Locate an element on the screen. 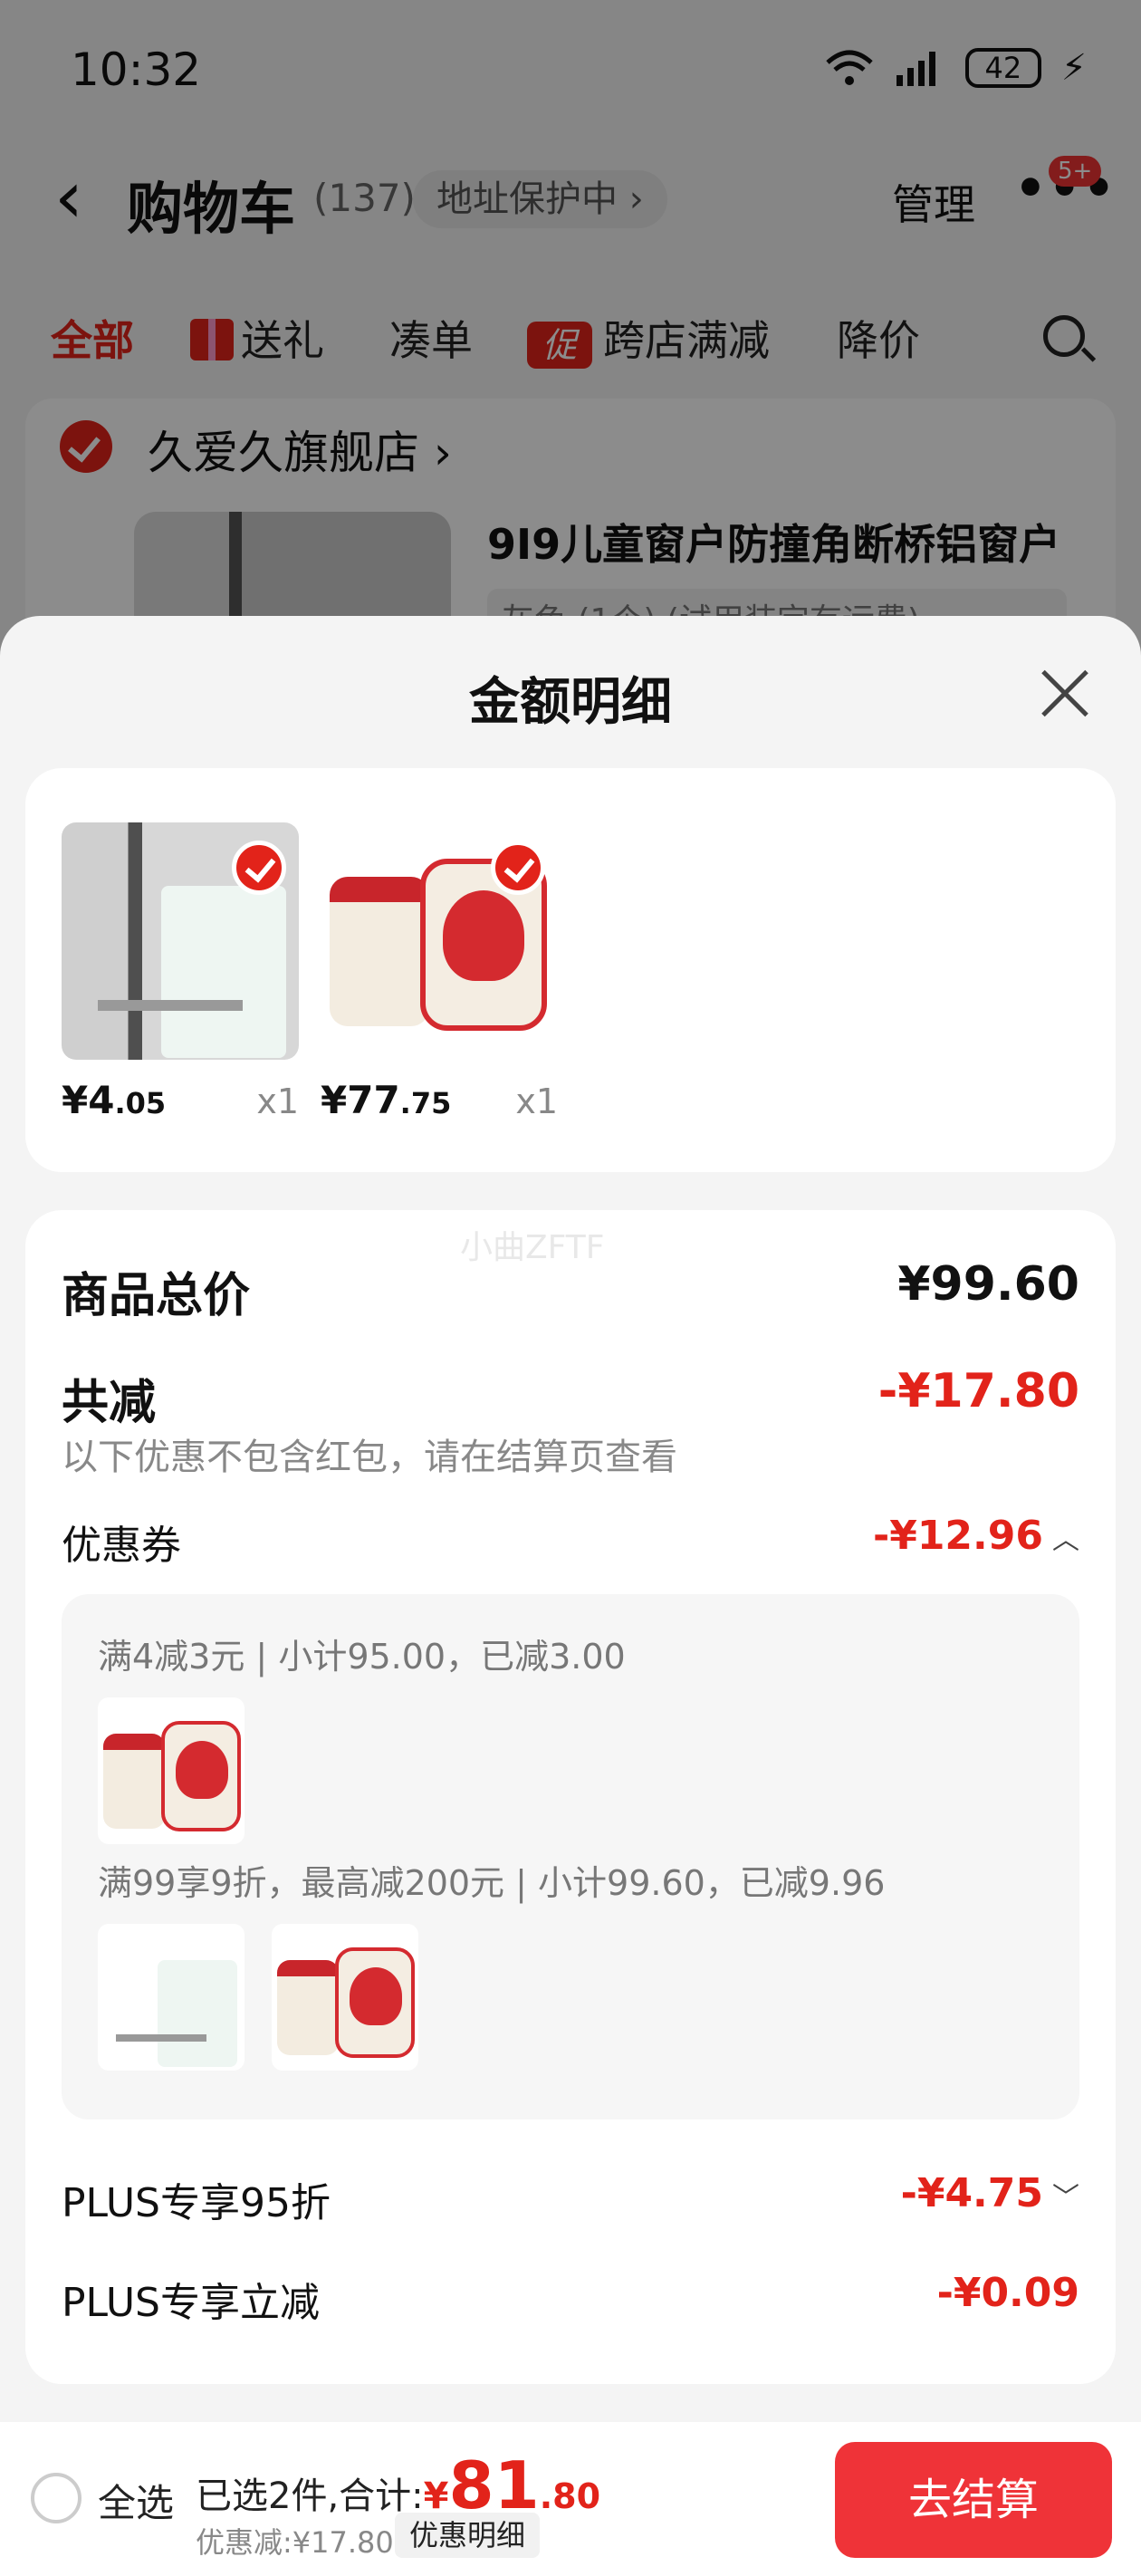 This screenshot has width=1141, height=2576. coupon-toggle: -¥12.96 ︿ is located at coordinates (976, 1536).